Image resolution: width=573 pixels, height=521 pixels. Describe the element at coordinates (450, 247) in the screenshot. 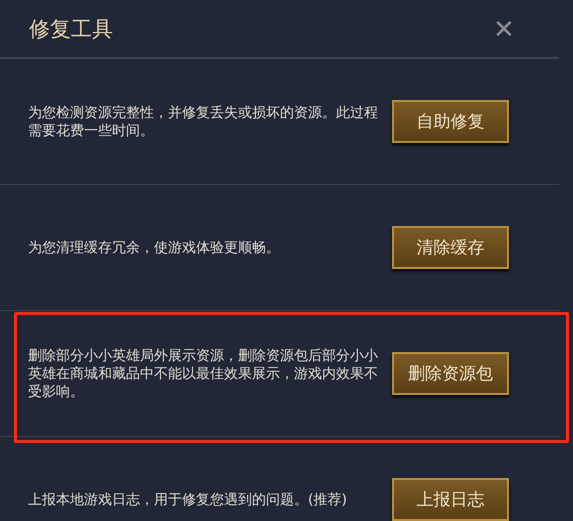

I see `action-button: 清除缓存` at that location.